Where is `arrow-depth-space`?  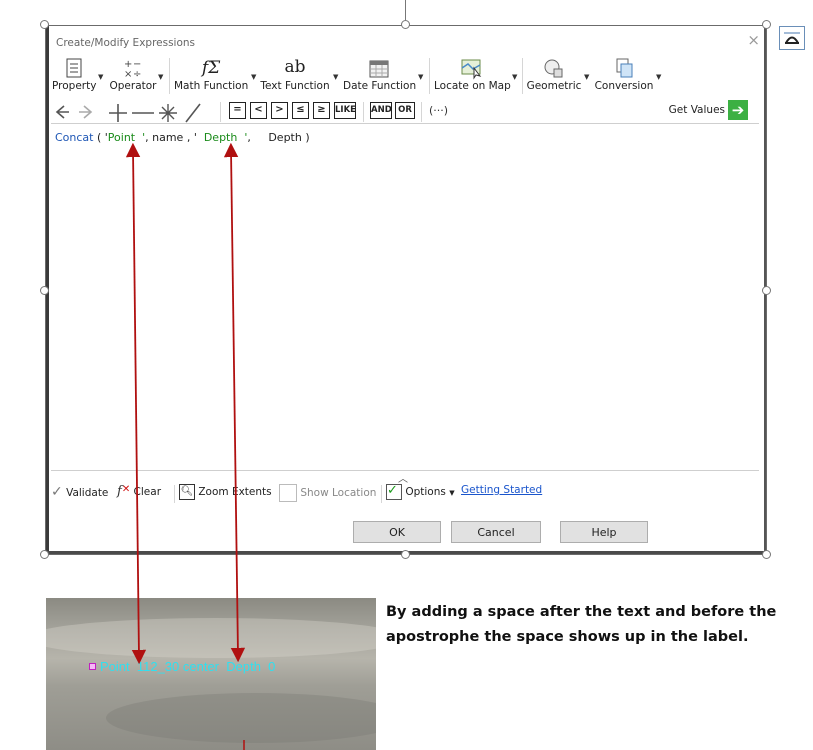 arrow-depth-space is located at coordinates (234, 402).